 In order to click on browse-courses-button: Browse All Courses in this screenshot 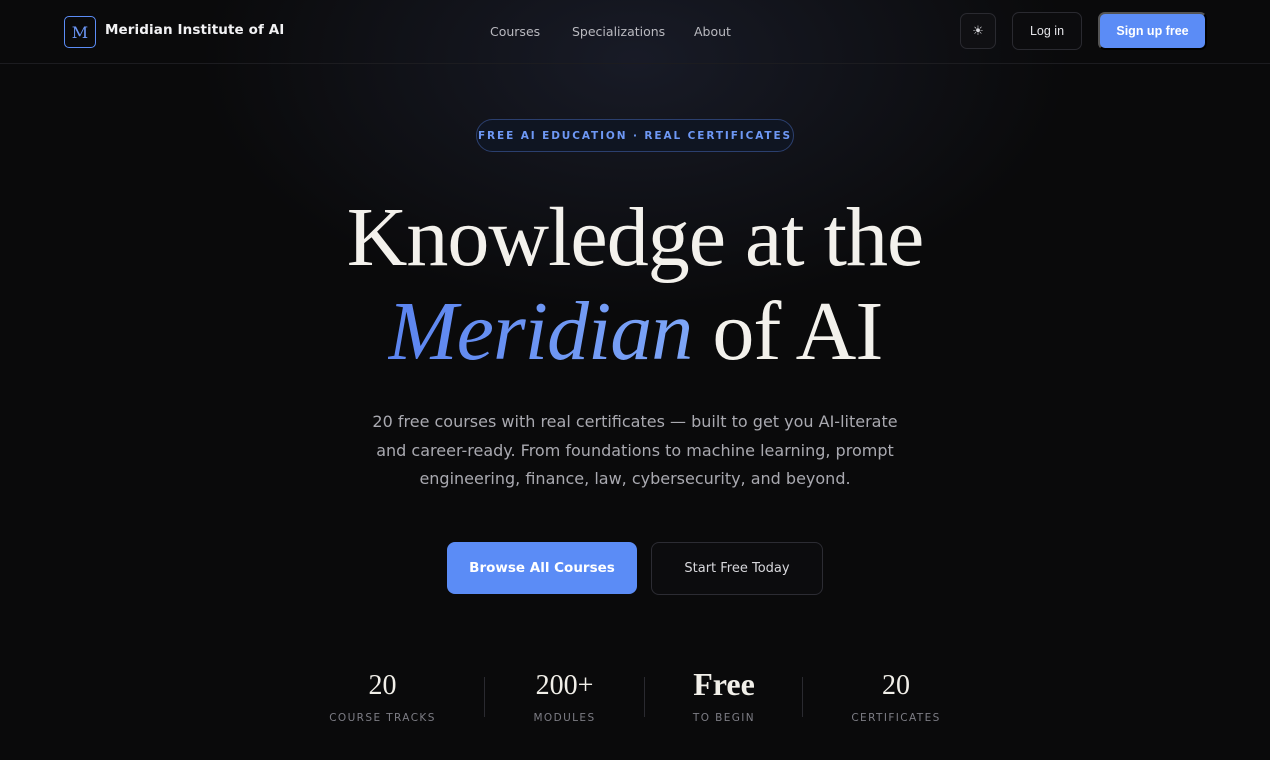, I will do `click(542, 568)`.